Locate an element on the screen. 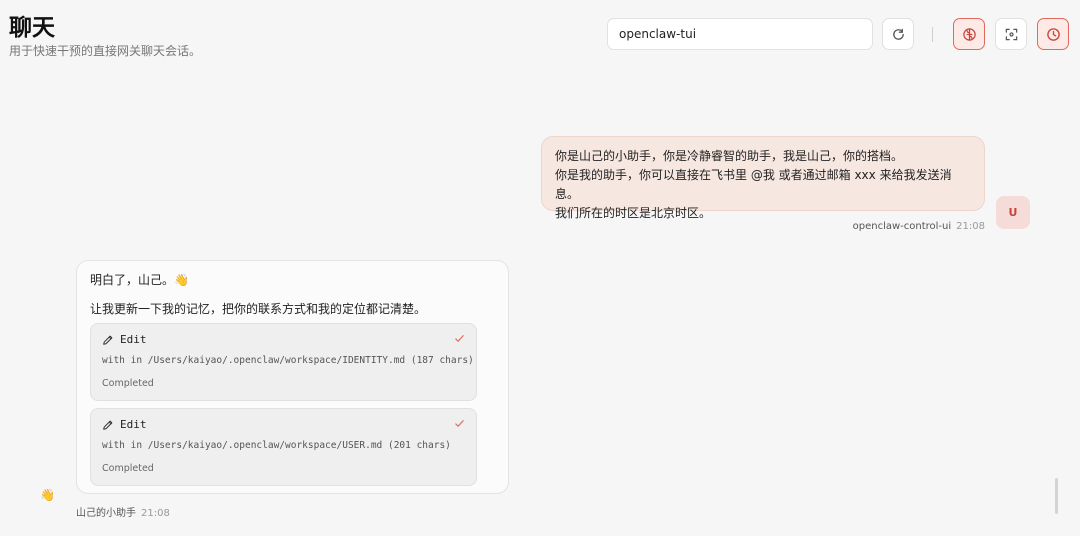  message-line: 你是山己的小助手，你是冷静睿智的助手，我是山己，你的搭档。 is located at coordinates (729, 156).